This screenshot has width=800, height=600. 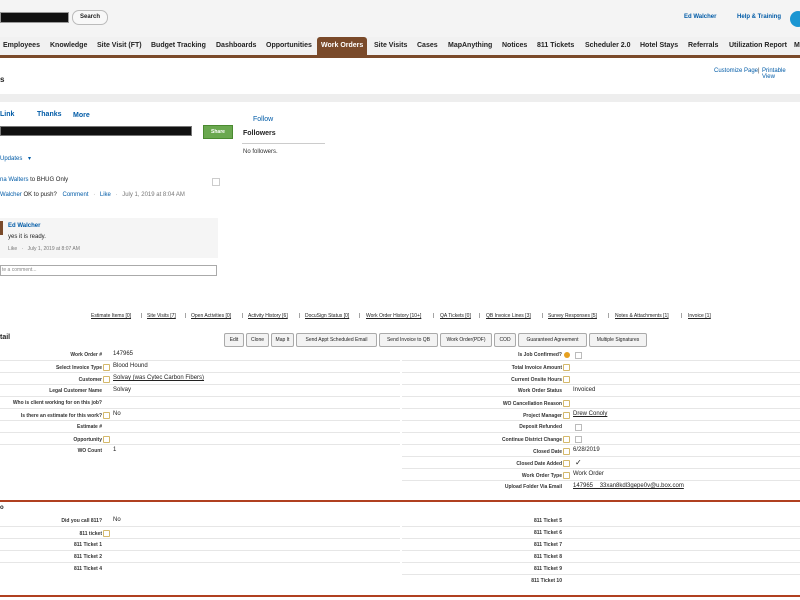 I want to click on field-label: 811 Ticket 8, so click(x=548, y=557).